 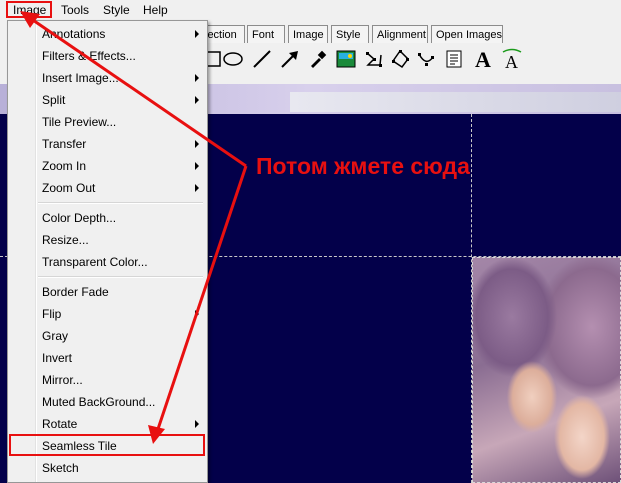 I want to click on menu-item-zoom-out: Zoom Out, so click(x=107, y=188).